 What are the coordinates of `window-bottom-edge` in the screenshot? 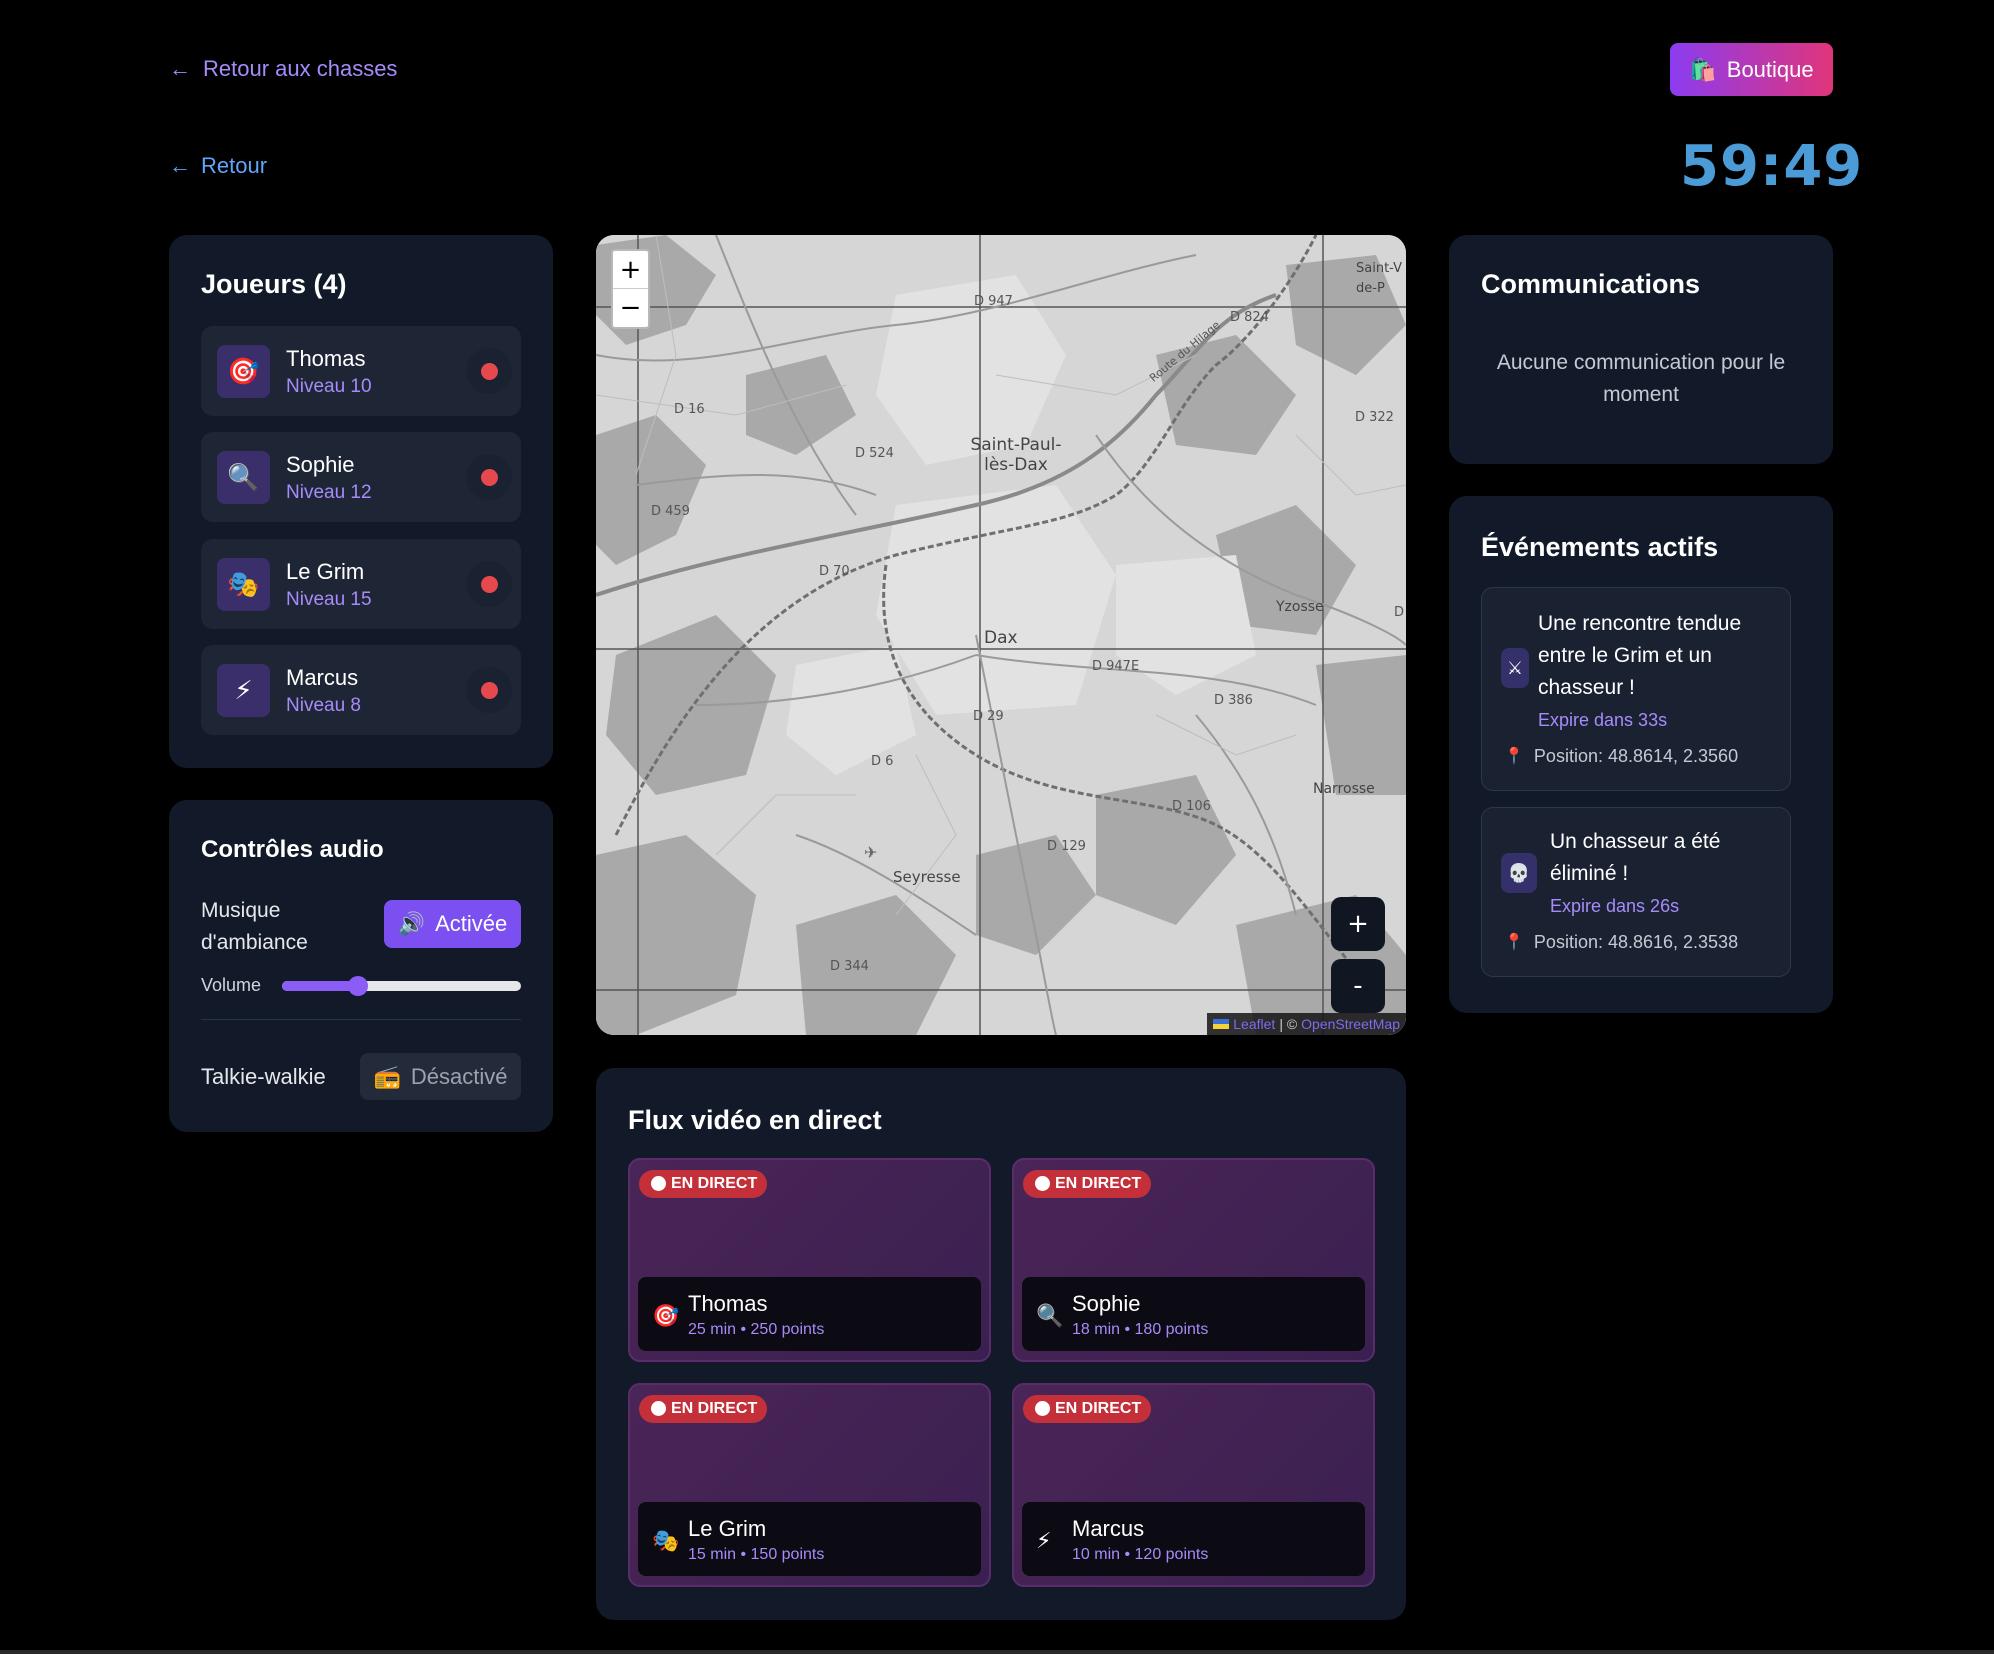 It's located at (997, 1652).